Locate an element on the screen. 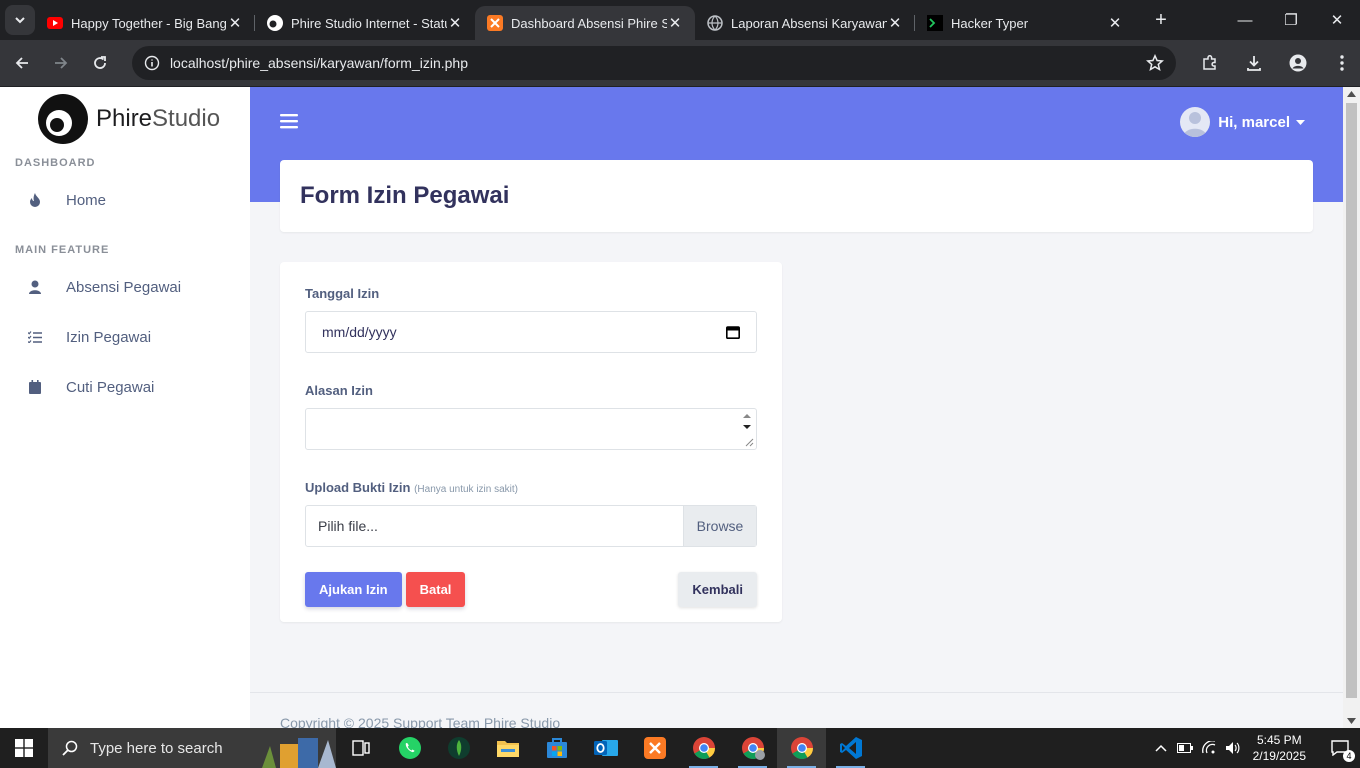  browser-tab: Hacker Typer ✕ is located at coordinates (1025, 23).